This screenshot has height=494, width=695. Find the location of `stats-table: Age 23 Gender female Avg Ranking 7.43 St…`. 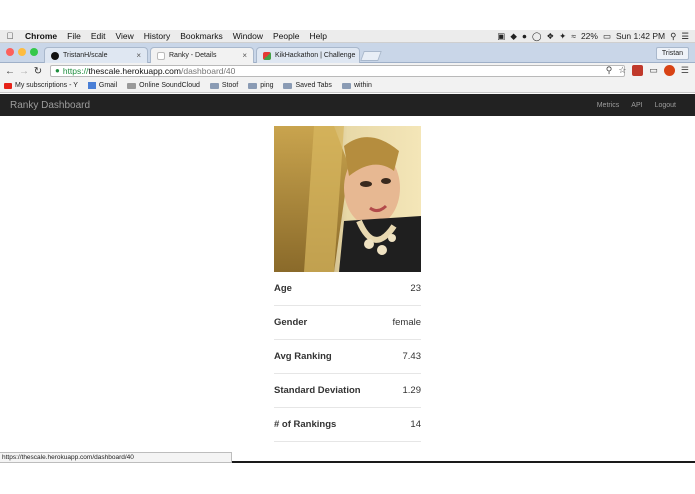

stats-table: Age 23 Gender female Avg Ranking 7.43 St… is located at coordinates (347, 357).